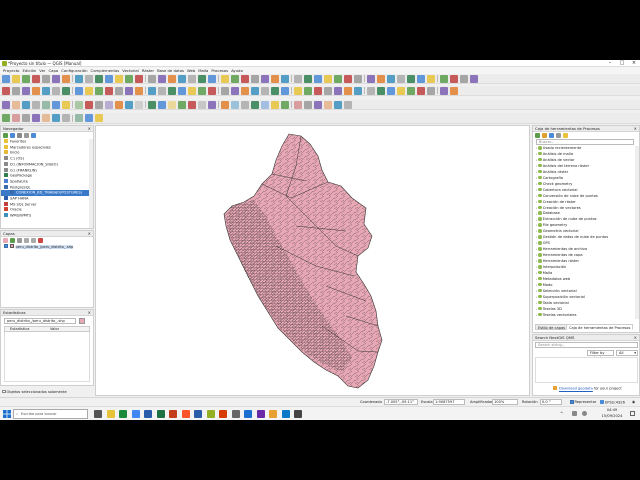  Describe the element at coordinates (45, 153) in the screenshot. I see `browser-item: Inicio` at that location.